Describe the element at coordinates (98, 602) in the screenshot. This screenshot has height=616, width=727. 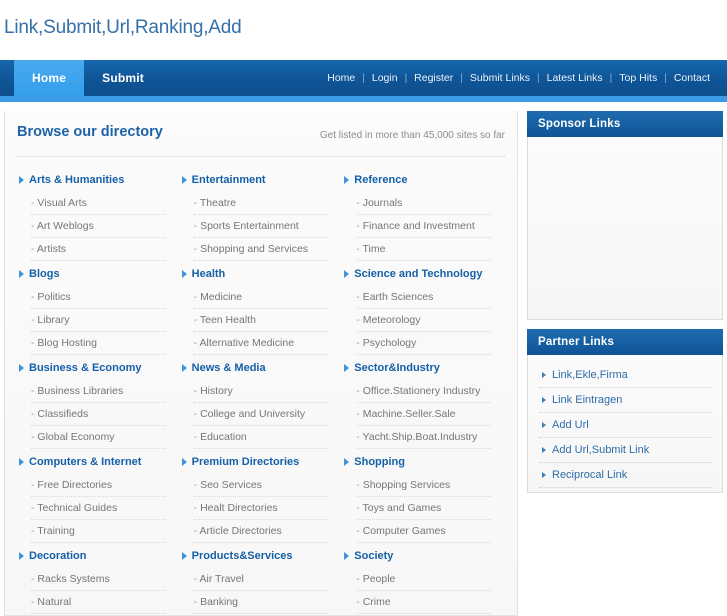
I see `subcategory-link: Natural` at that location.